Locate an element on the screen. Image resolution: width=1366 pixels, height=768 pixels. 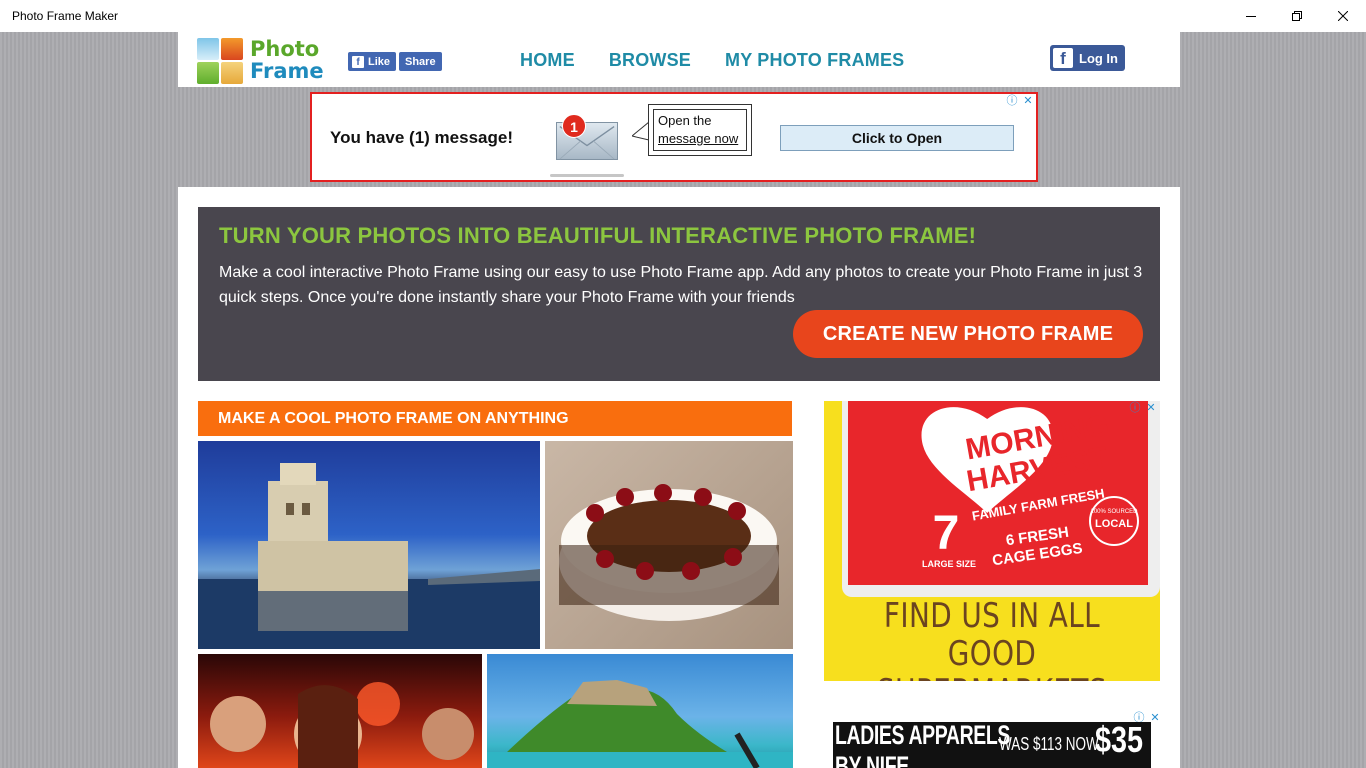
nav-my-photo-frames: MY PHOTO FRAMES is located at coordinates (814, 60).